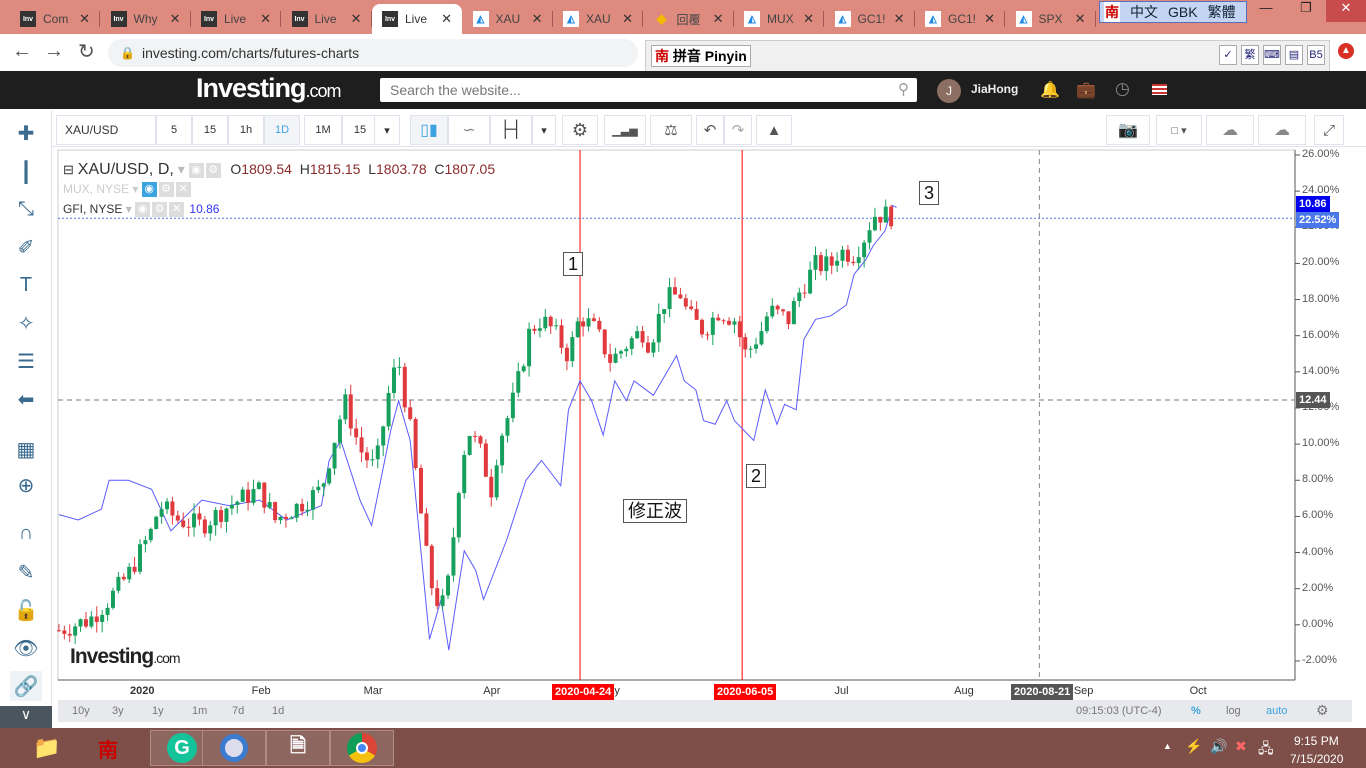 This screenshot has width=1366, height=768. Describe the element at coordinates (298, 748) in the screenshot. I see `document-icon: 🗎` at that location.